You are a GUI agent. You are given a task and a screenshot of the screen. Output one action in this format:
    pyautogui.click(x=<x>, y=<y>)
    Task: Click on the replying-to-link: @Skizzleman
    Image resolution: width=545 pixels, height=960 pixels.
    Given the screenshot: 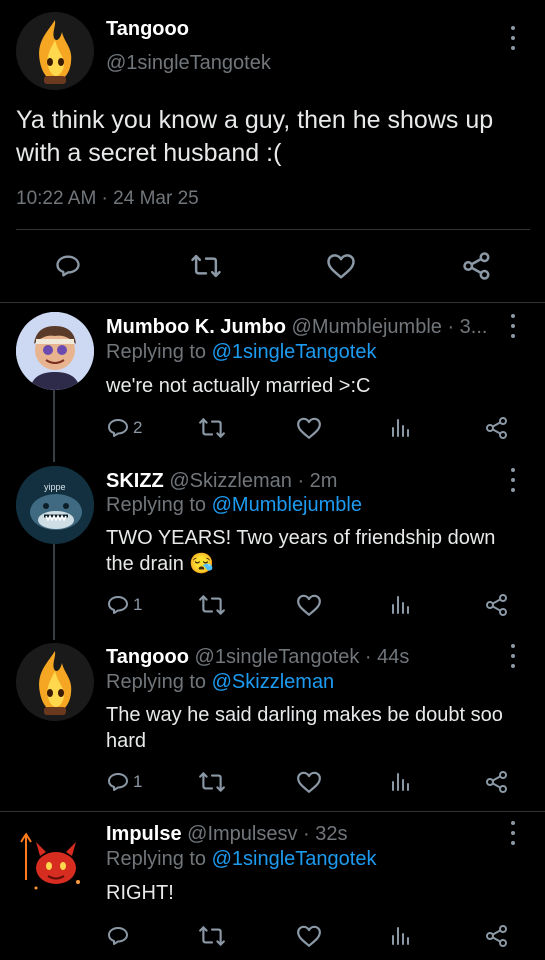 What is the action you would take?
    pyautogui.click(x=273, y=682)
    